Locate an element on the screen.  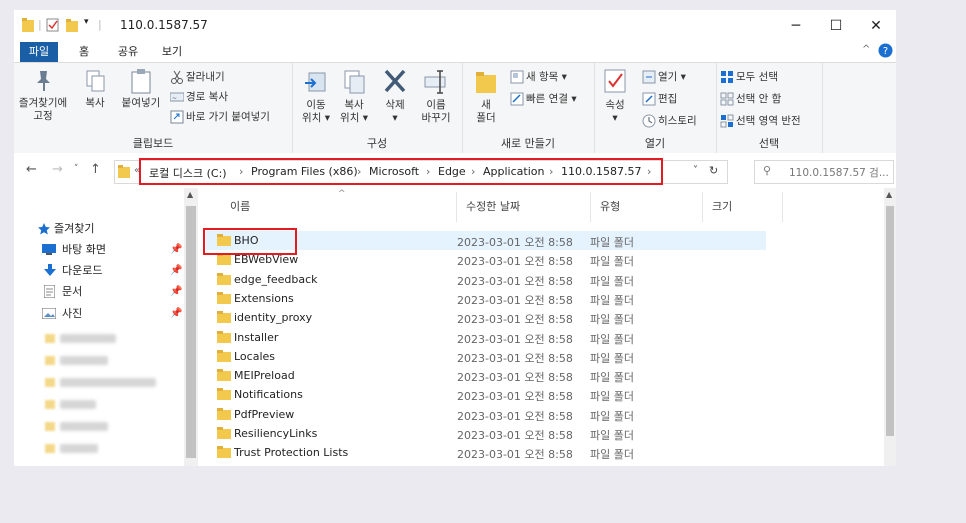
new-folder-quick-icon is located at coordinates (72, 25).